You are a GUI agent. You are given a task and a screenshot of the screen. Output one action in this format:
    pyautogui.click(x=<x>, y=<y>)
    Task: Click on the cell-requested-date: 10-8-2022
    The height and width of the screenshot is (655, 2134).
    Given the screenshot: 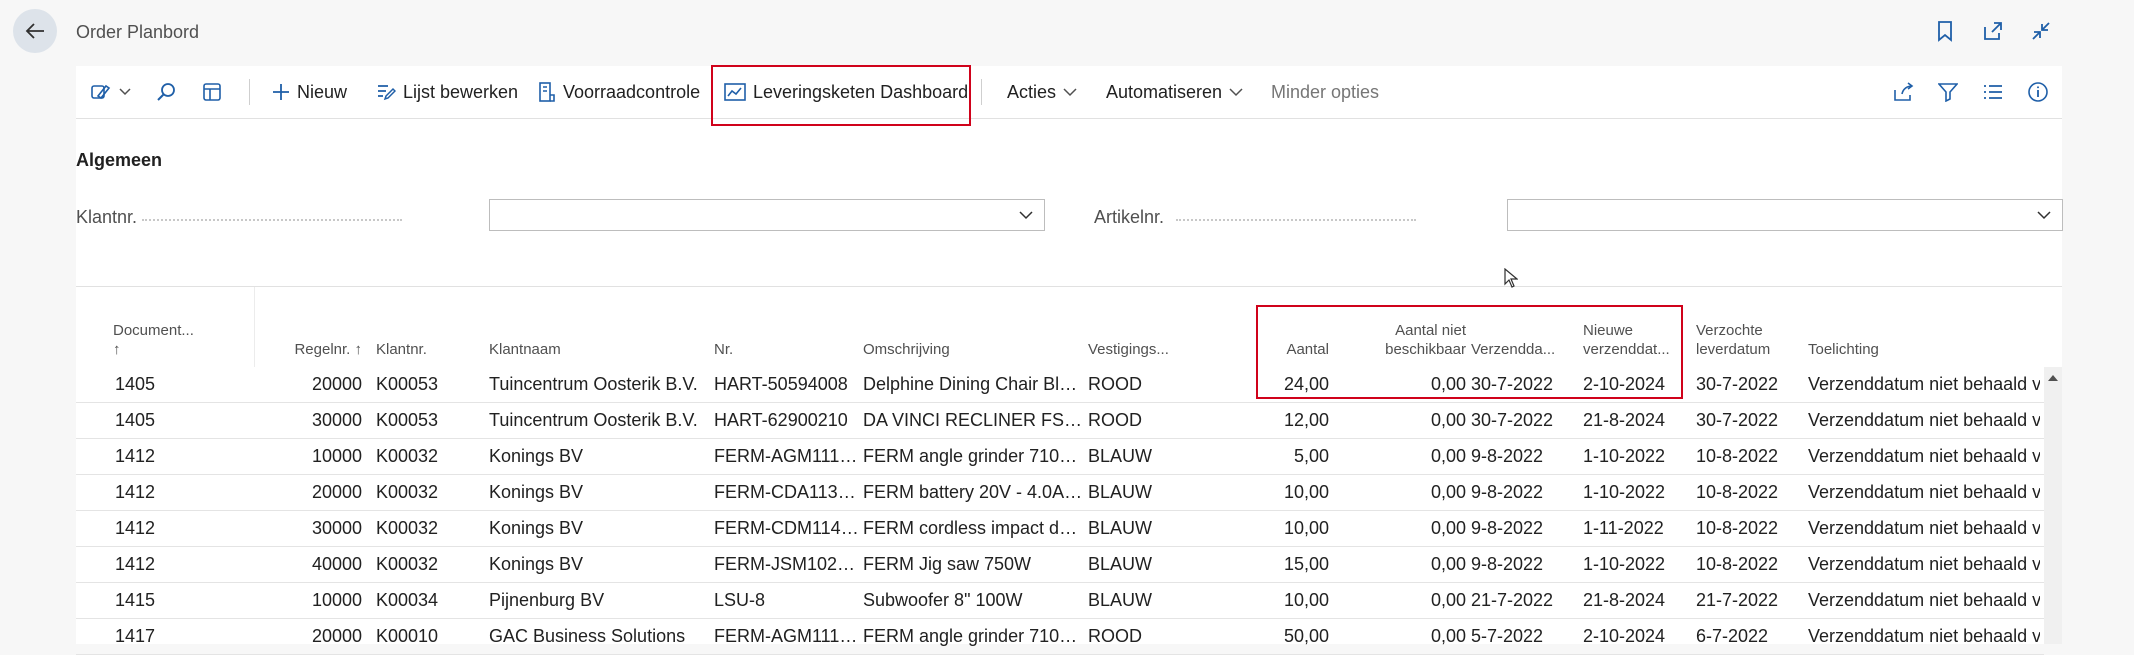 What is the action you would take?
    pyautogui.click(x=1737, y=528)
    